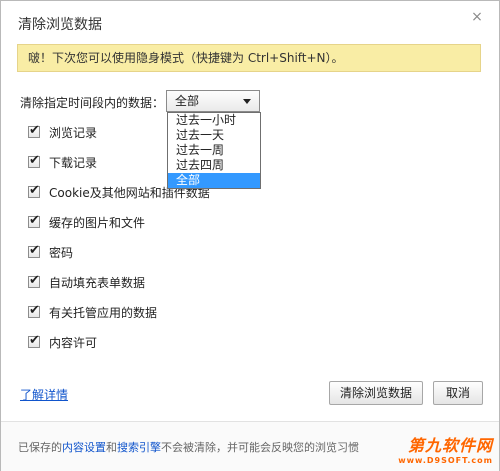 This screenshot has width=500, height=471. Describe the element at coordinates (103, 312) in the screenshot. I see `option-label: 有关托管应用的数据` at that location.